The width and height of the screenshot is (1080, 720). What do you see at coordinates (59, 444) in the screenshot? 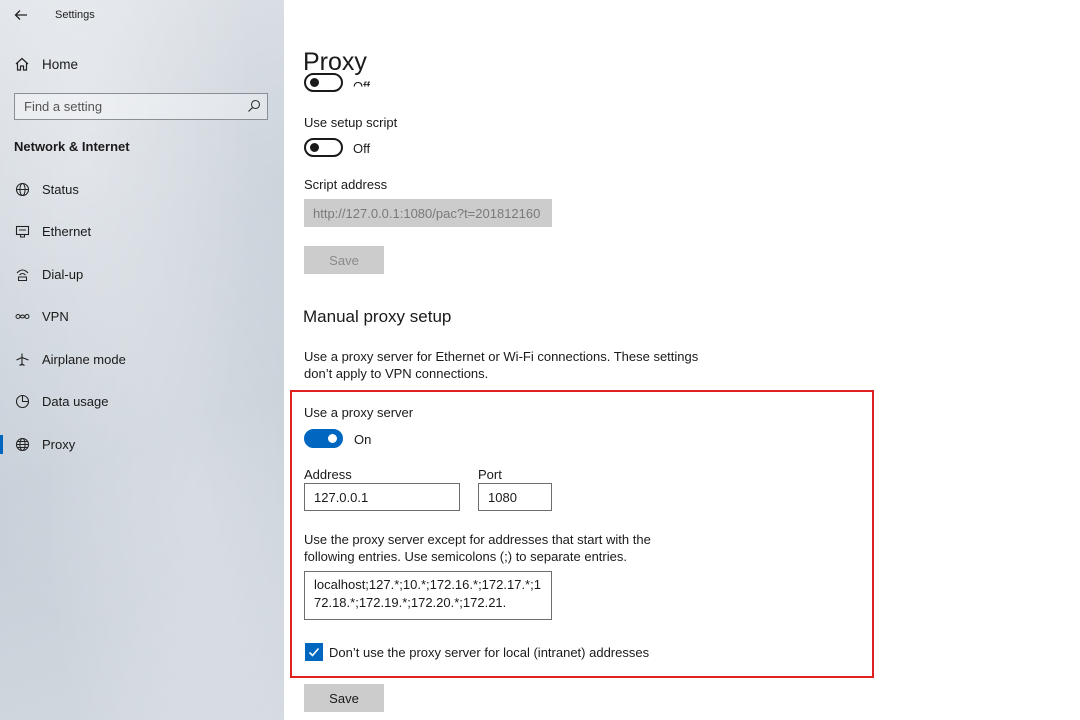
I see `sidebar-item-label: Proxy` at bounding box center [59, 444].